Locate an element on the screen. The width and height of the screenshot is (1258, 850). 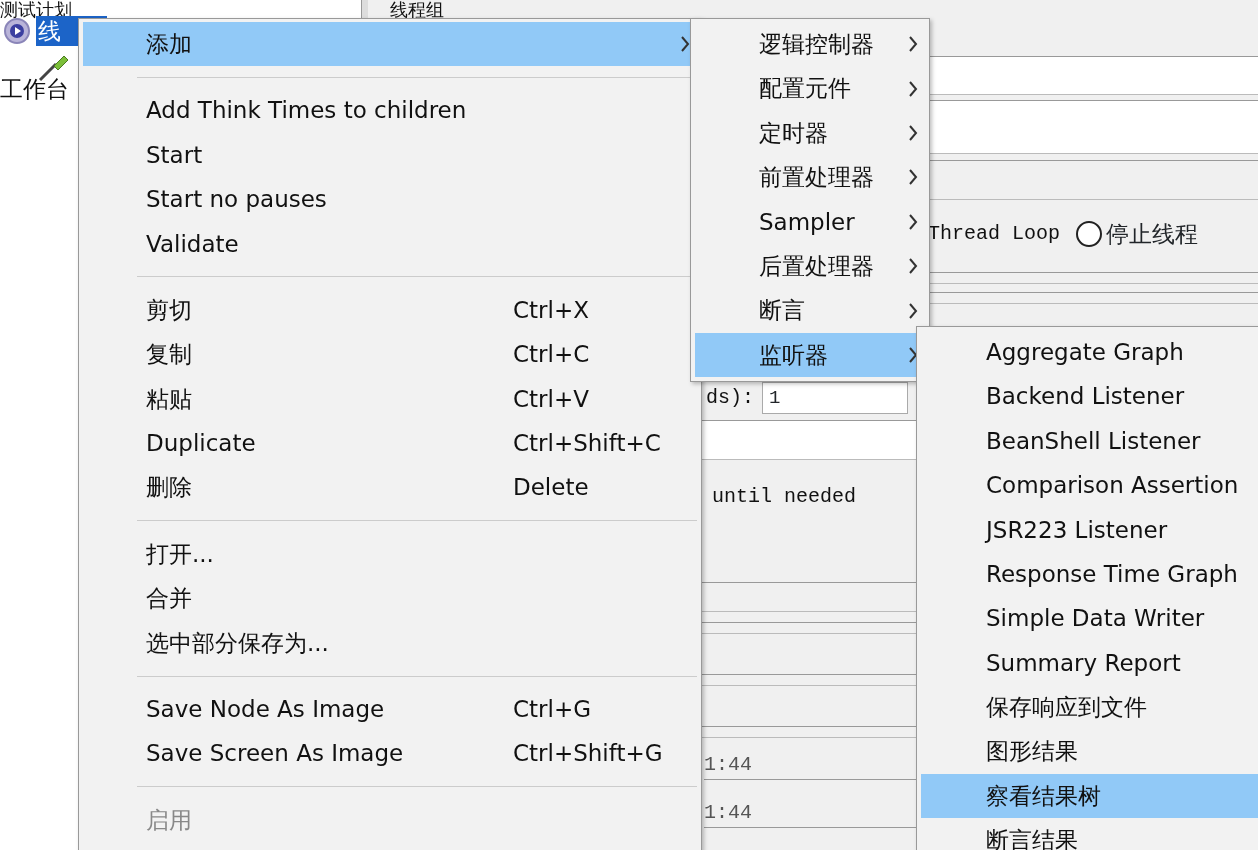
menu-item: 合并 is located at coordinates (390, 598).